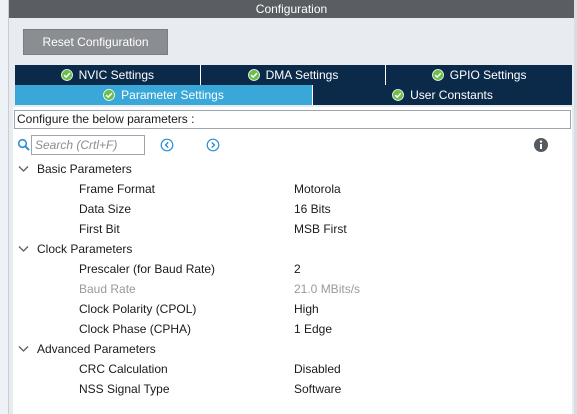 The height and width of the screenshot is (414, 577). What do you see at coordinates (291, 9) in the screenshot?
I see `window-title: Configuration` at bounding box center [291, 9].